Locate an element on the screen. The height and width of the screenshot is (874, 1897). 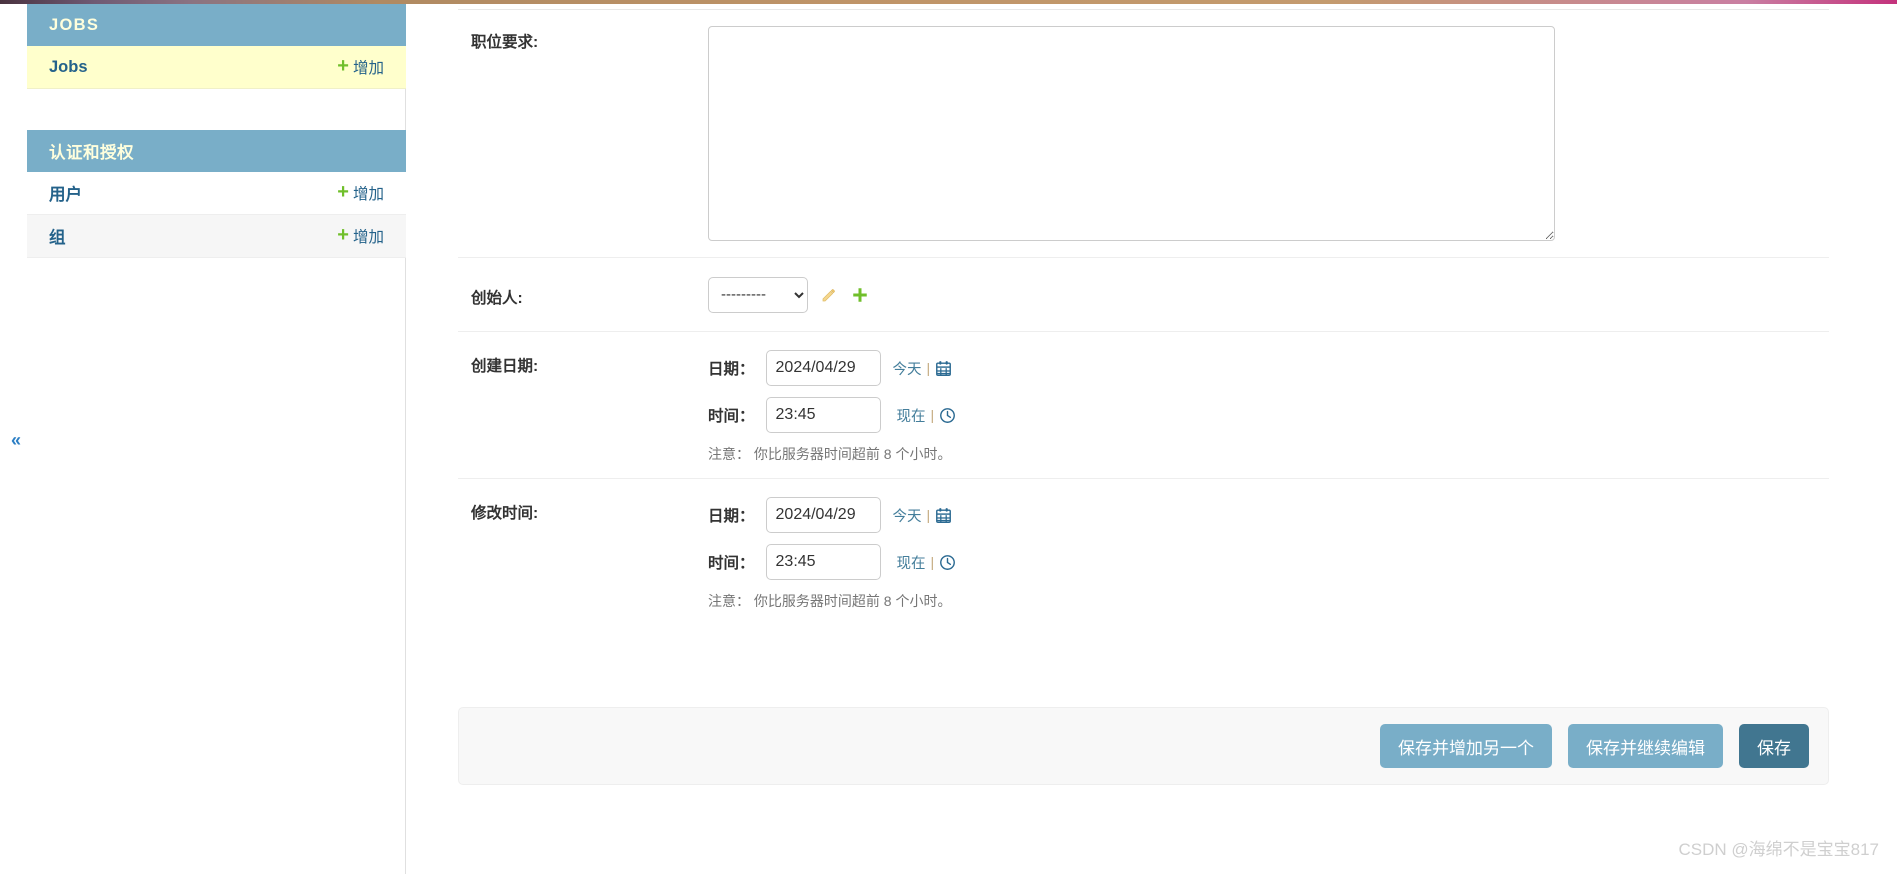
field-modified-time: 日期： 今天 | is located at coordinates (1268, 554).